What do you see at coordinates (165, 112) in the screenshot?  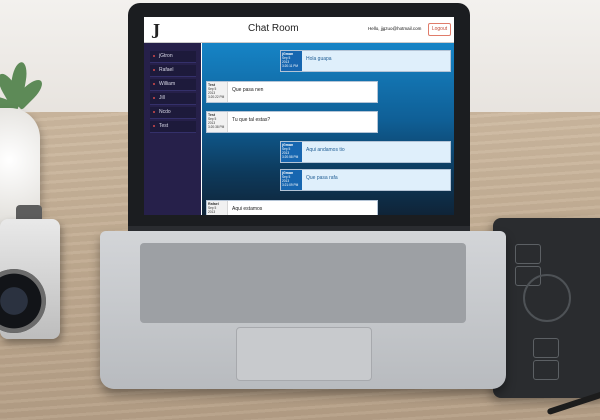 I see `sidebar-item-label: Ncdo` at bounding box center [165, 112].